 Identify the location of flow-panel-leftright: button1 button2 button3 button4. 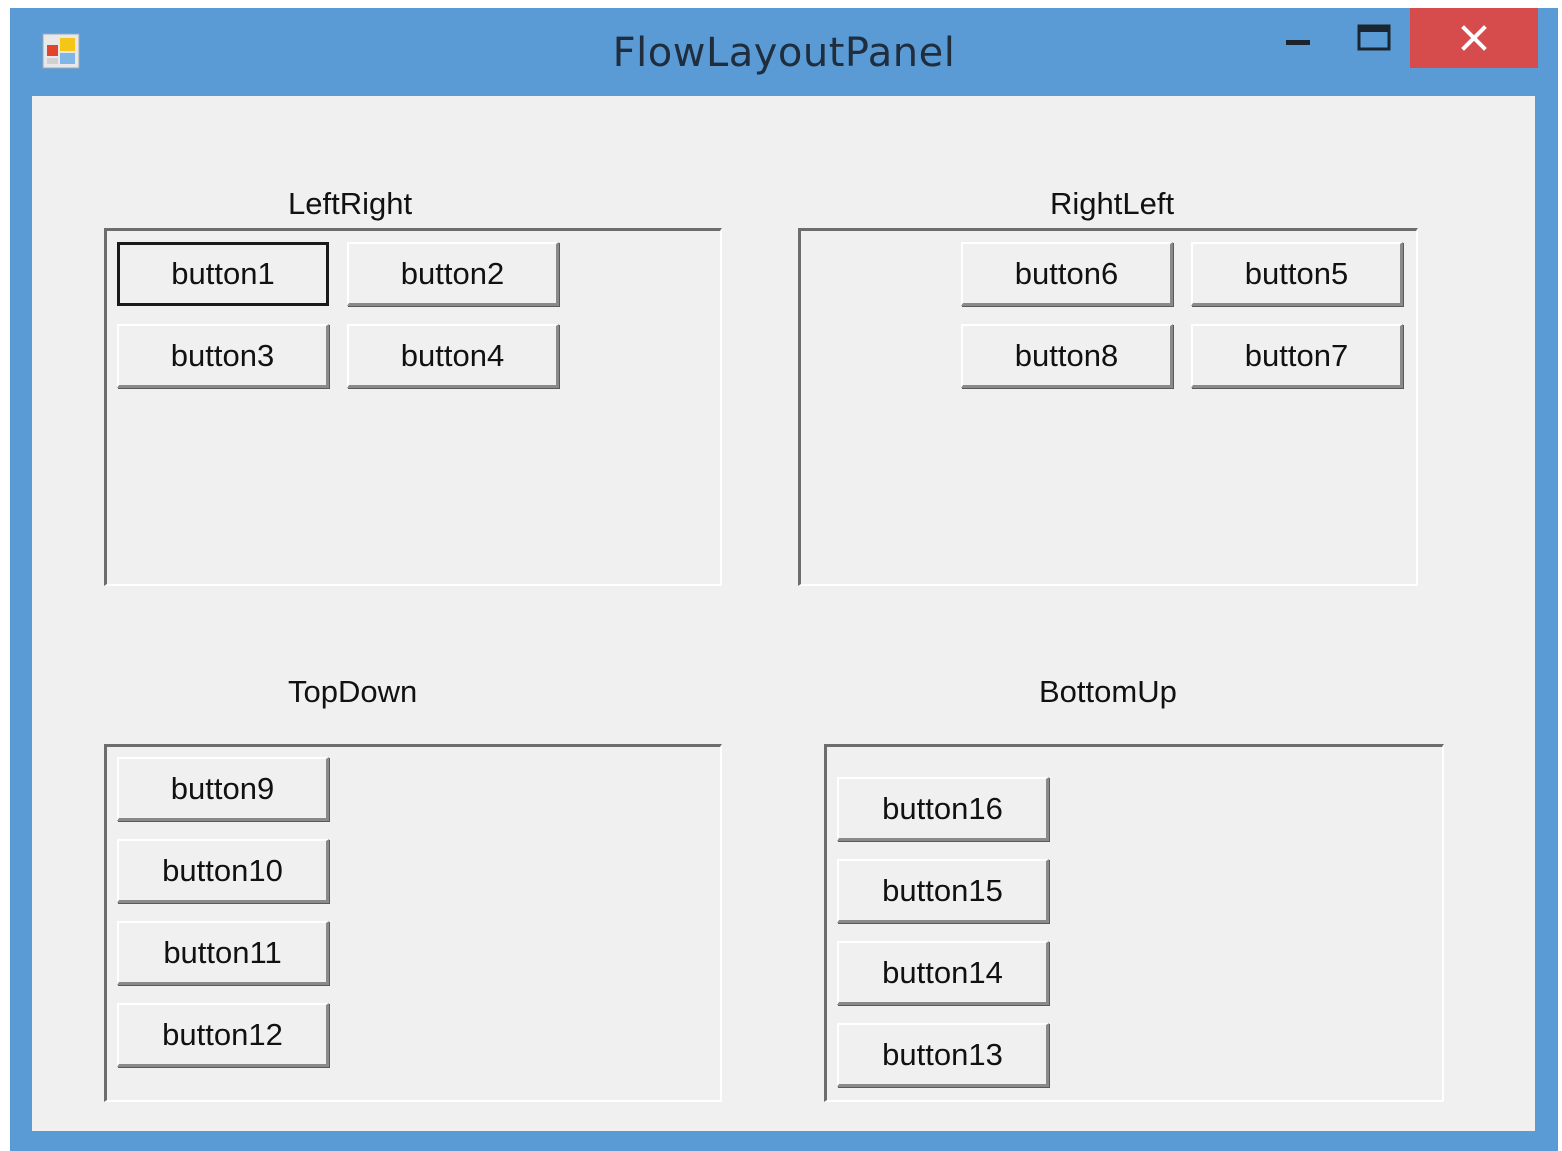
(413, 407).